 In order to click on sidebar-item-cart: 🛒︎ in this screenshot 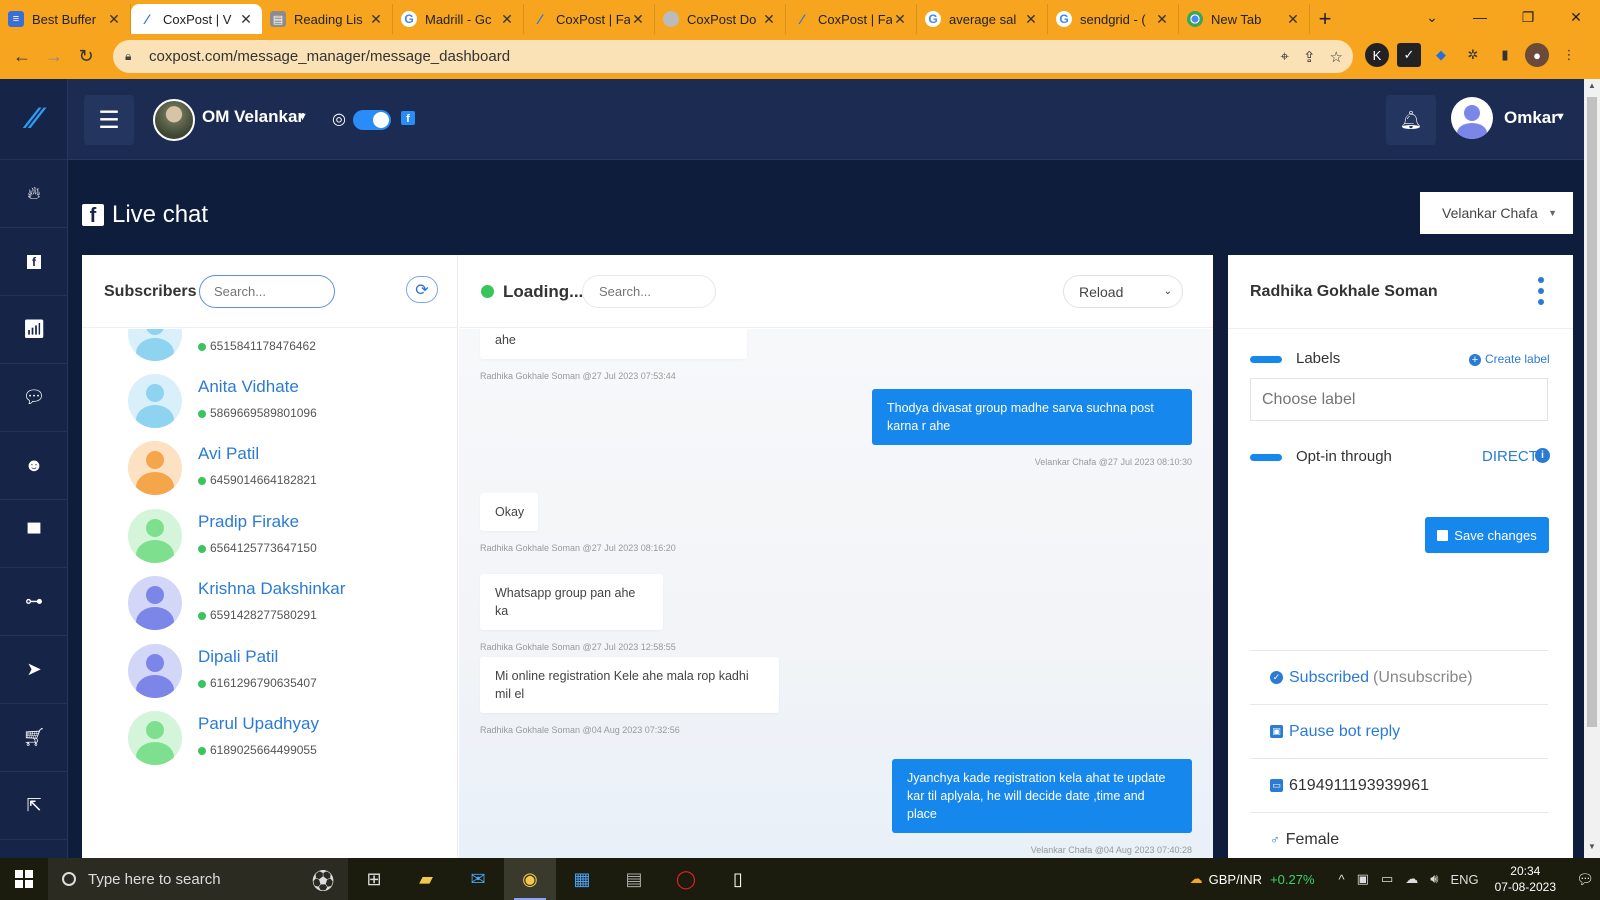, I will do `click(34, 738)`.